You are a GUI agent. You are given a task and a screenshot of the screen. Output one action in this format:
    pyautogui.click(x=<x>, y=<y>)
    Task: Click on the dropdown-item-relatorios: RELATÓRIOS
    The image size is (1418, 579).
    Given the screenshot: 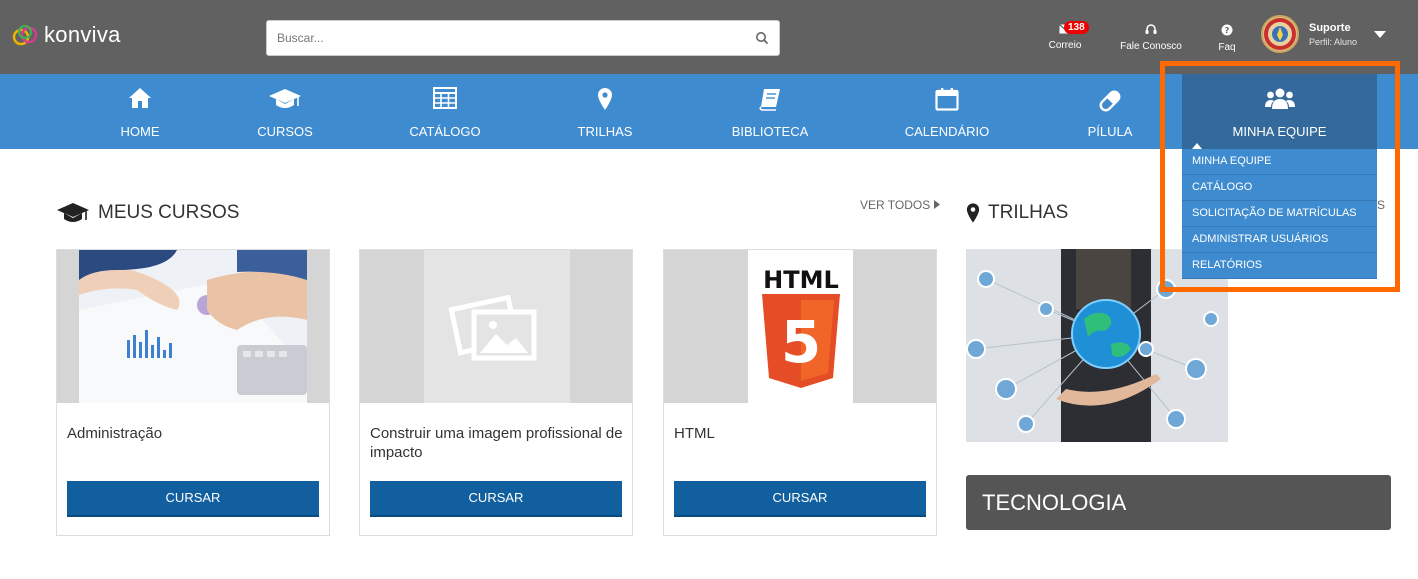 What is the action you would take?
    pyautogui.click(x=1279, y=266)
    